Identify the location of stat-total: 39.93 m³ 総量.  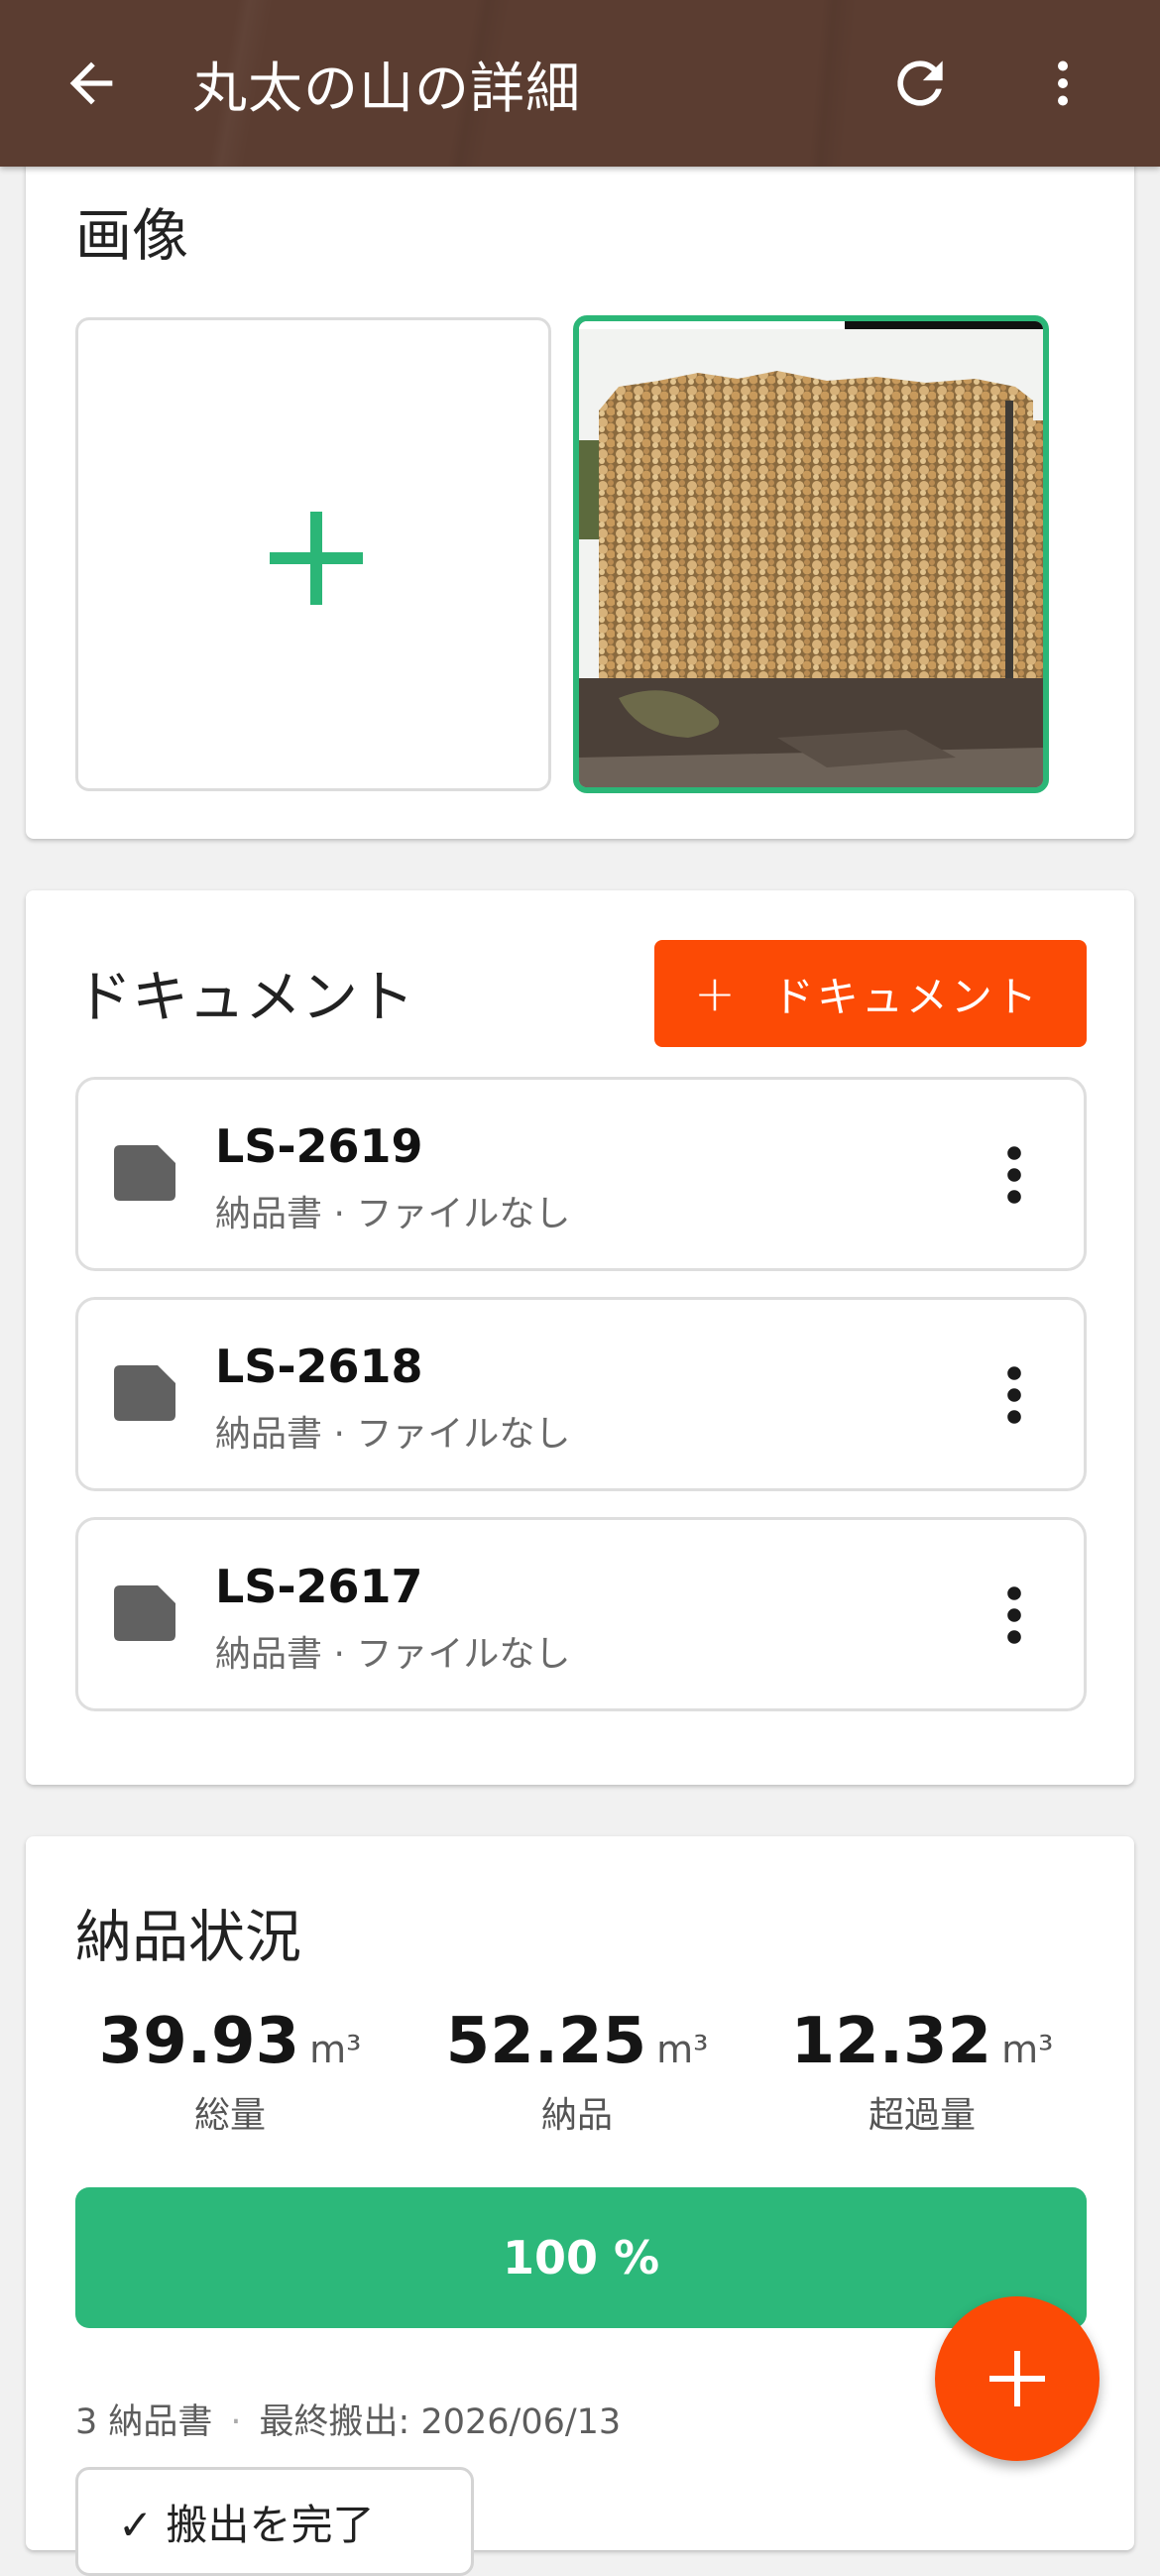
(230, 2071).